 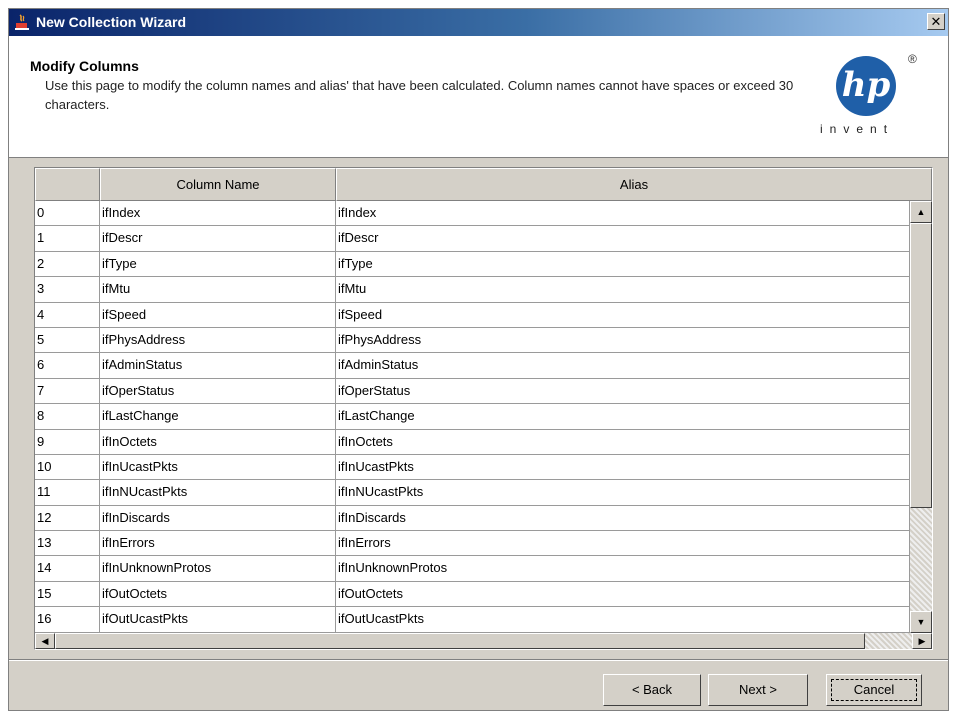 I want to click on column-name-cell: ifInOctets, so click(x=218, y=442).